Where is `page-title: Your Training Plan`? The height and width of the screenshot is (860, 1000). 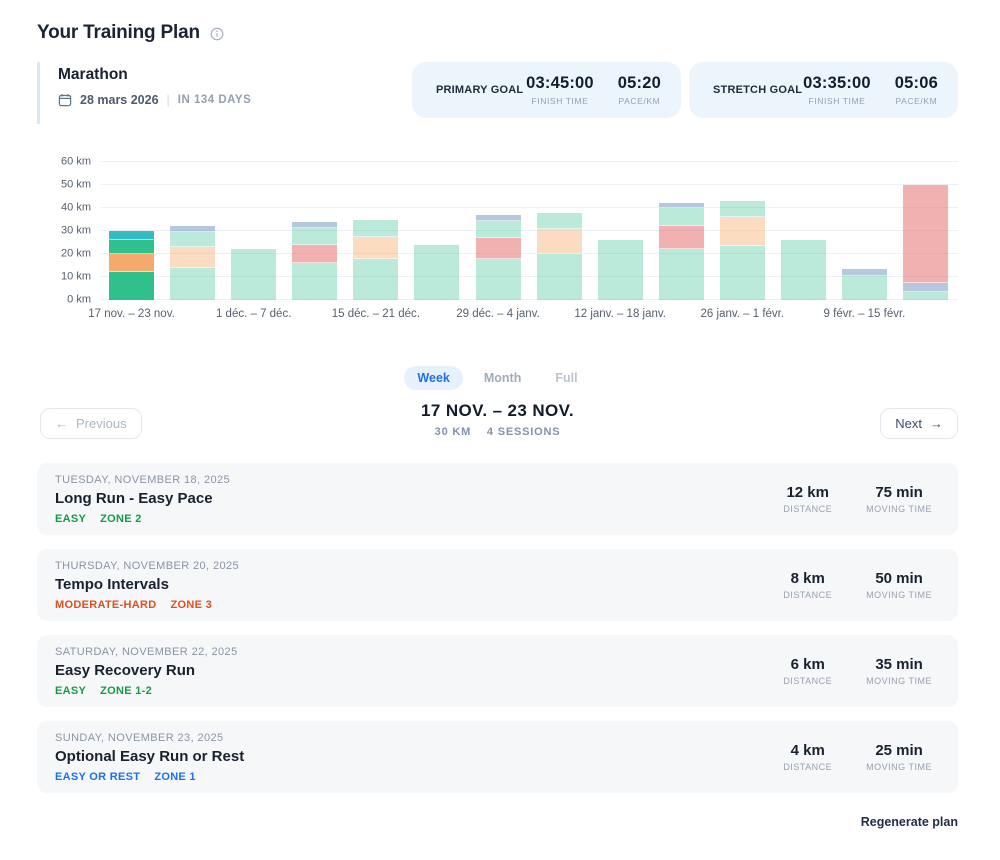 page-title: Your Training Plan is located at coordinates (118, 32).